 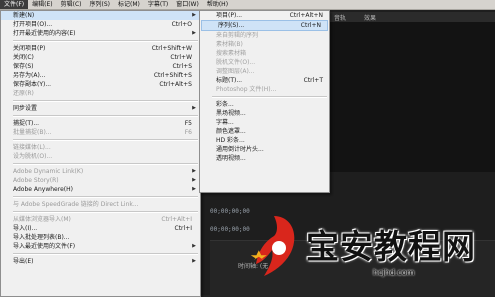 I want to click on new-submenu-item-7: 标题(T)... Ctrl+T, so click(x=264, y=80).